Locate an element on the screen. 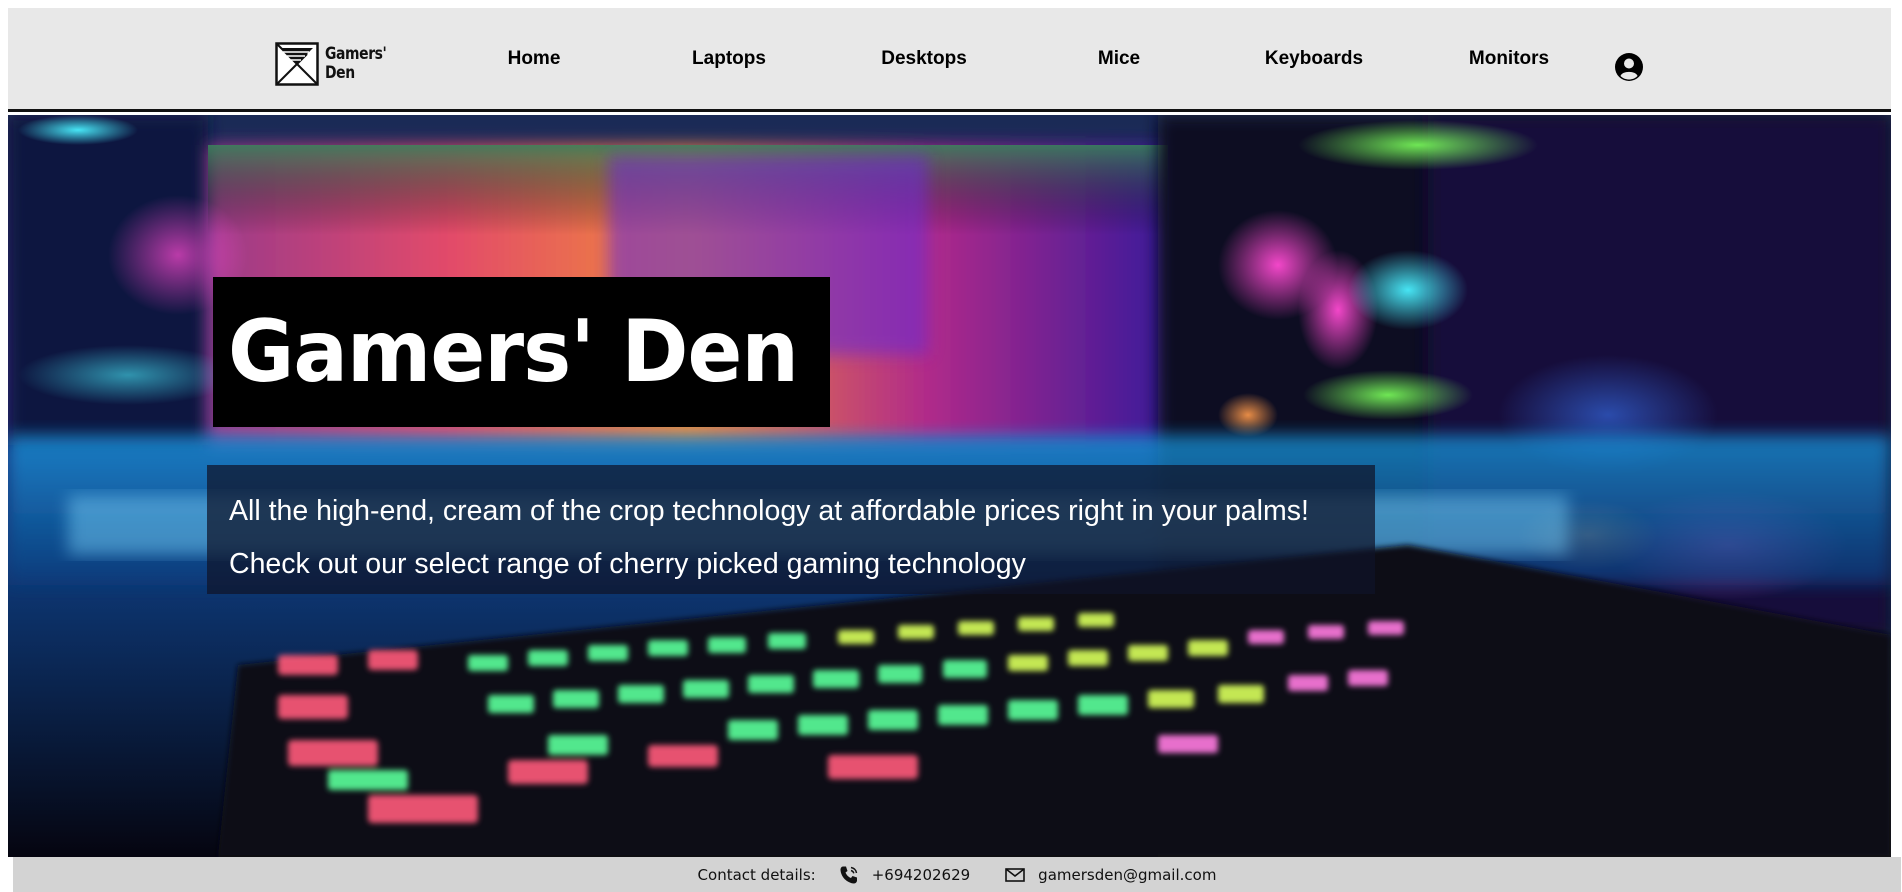 Image resolution: width=1902 pixels, height=892 pixels. hero-title: Gamers' Den is located at coordinates (513, 352).